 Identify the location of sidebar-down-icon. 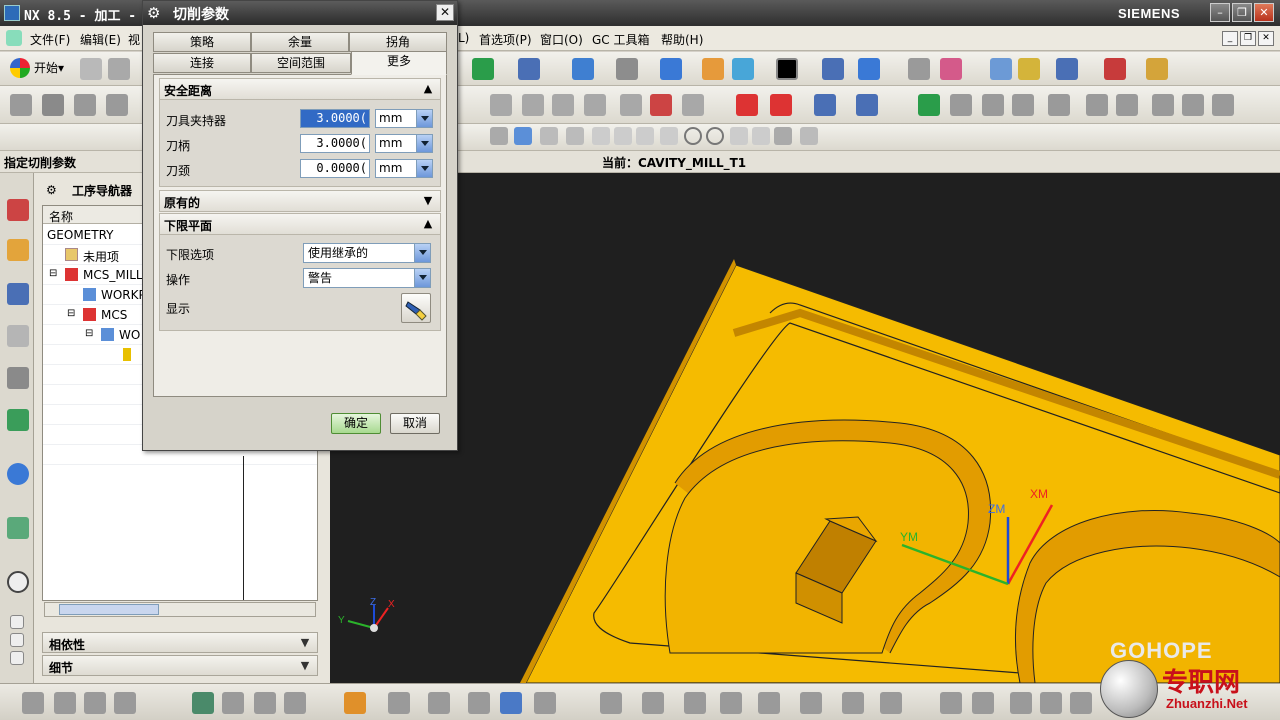
(17, 658).